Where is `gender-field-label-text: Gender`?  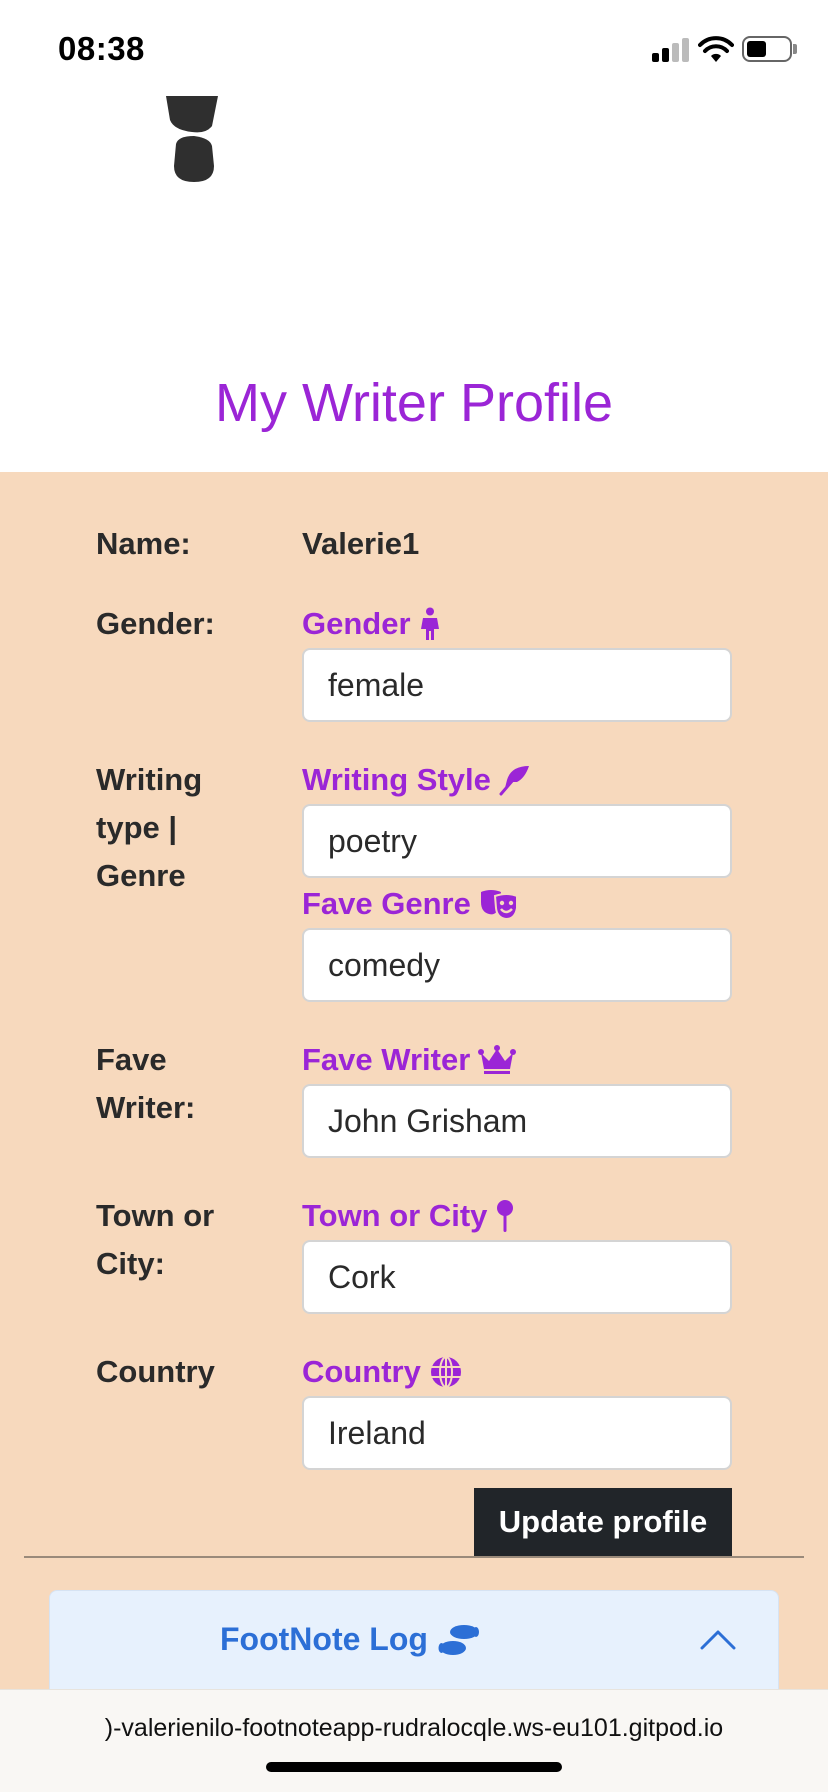 gender-field-label-text: Gender is located at coordinates (356, 623).